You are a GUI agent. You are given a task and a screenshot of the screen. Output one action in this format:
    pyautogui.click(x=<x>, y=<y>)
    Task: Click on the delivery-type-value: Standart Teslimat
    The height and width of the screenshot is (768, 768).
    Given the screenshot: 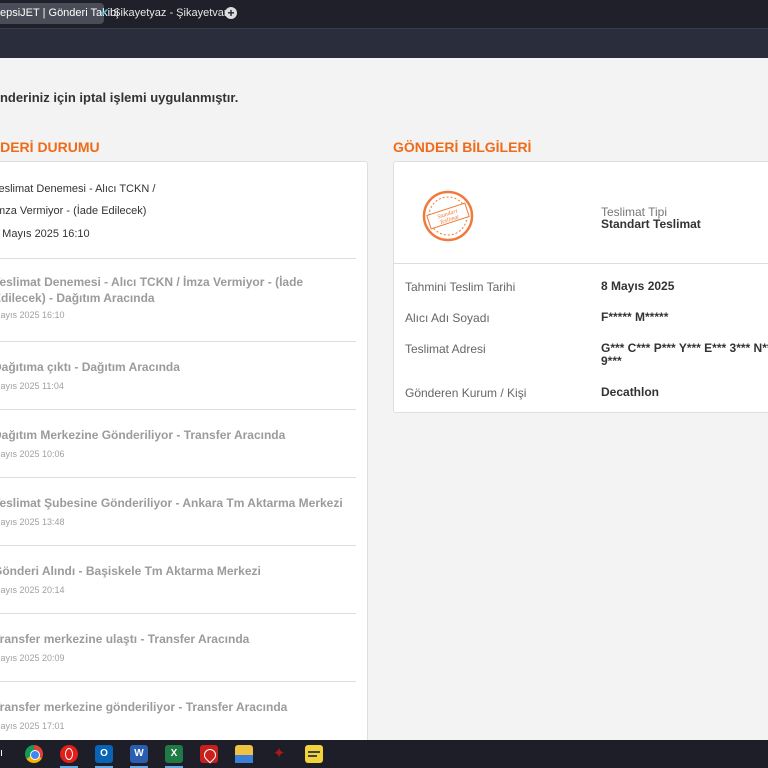 What is the action you would take?
    pyautogui.click(x=651, y=224)
    